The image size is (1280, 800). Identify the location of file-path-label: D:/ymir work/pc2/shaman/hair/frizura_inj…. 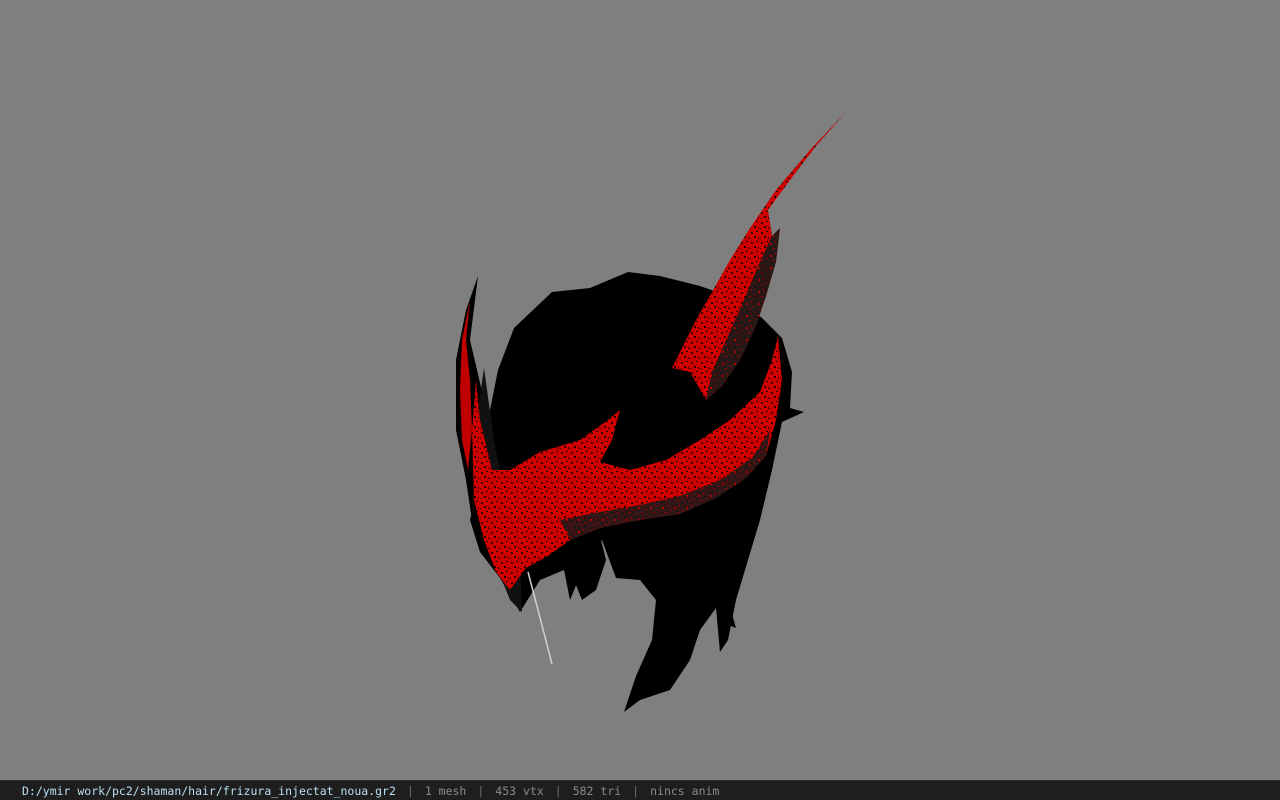
(209, 790).